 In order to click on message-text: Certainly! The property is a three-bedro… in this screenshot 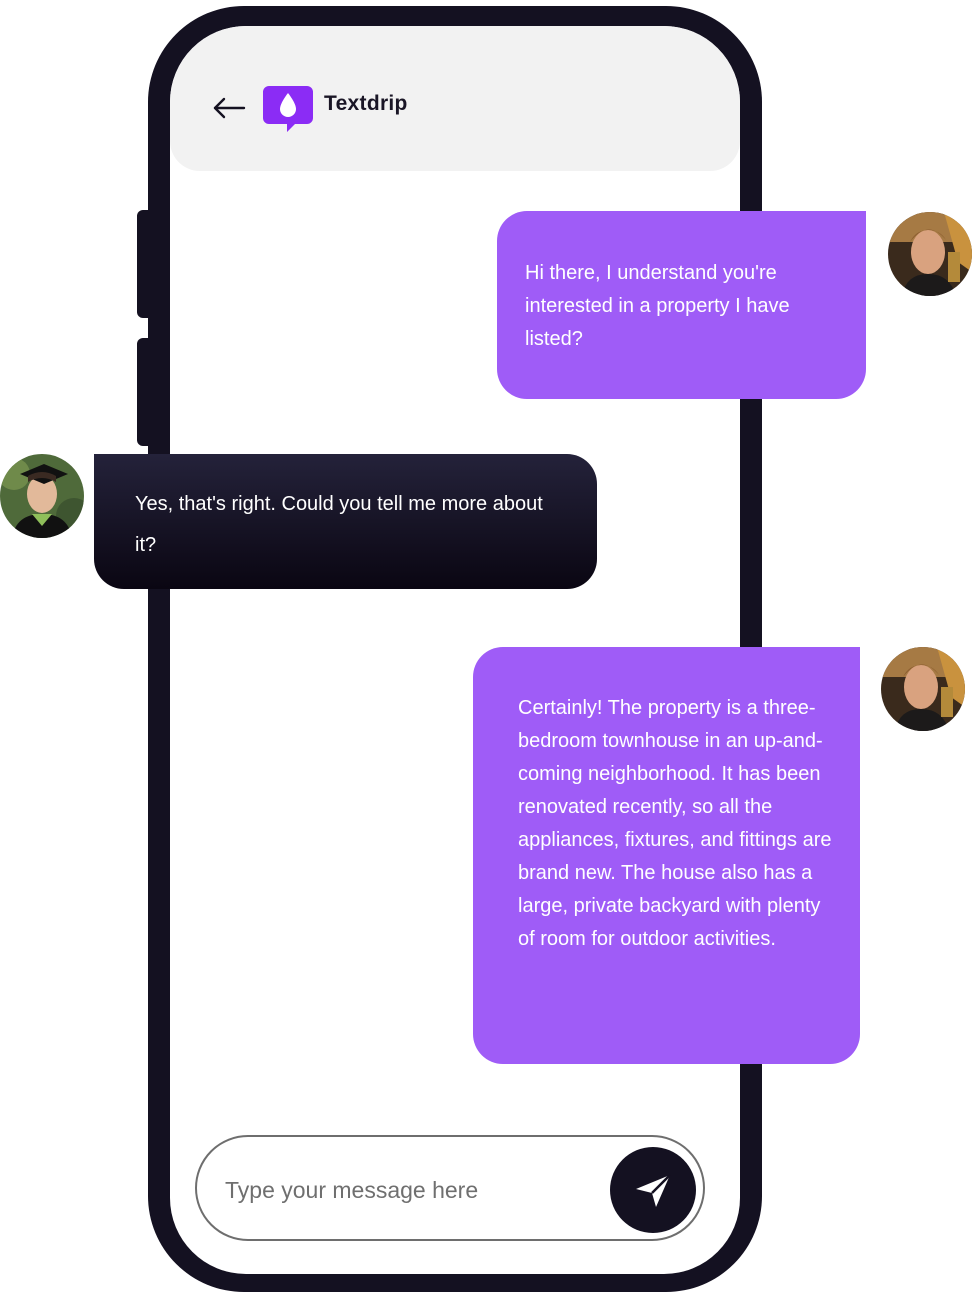, I will do `click(675, 823)`.